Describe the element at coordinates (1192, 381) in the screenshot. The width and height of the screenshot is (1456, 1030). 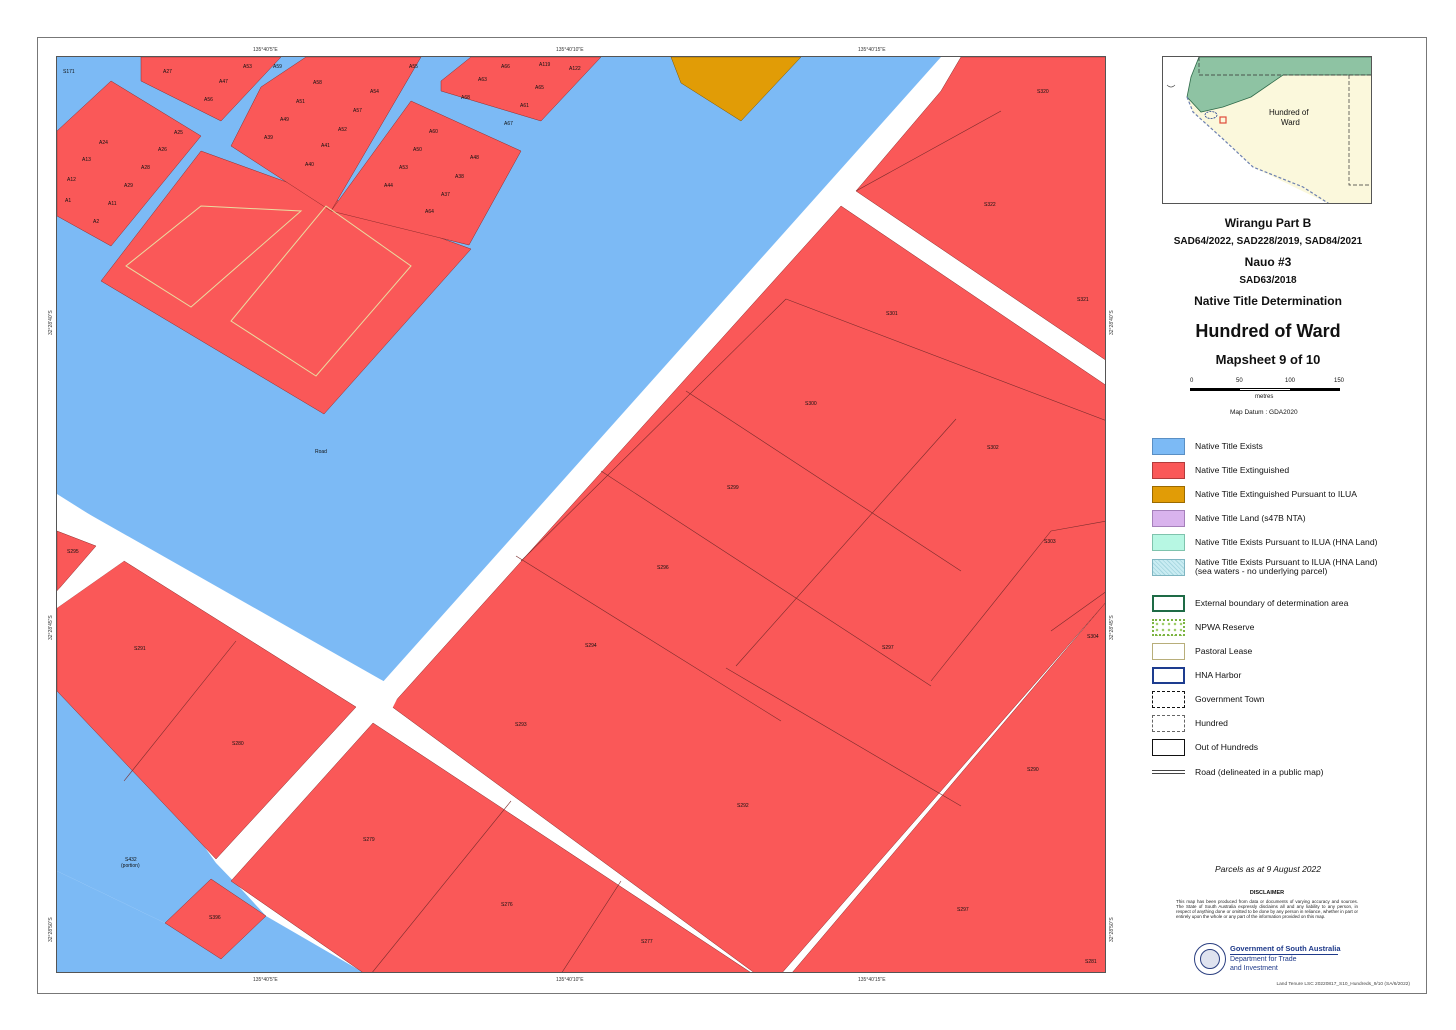
I see `scale-tick-0: 0` at that location.